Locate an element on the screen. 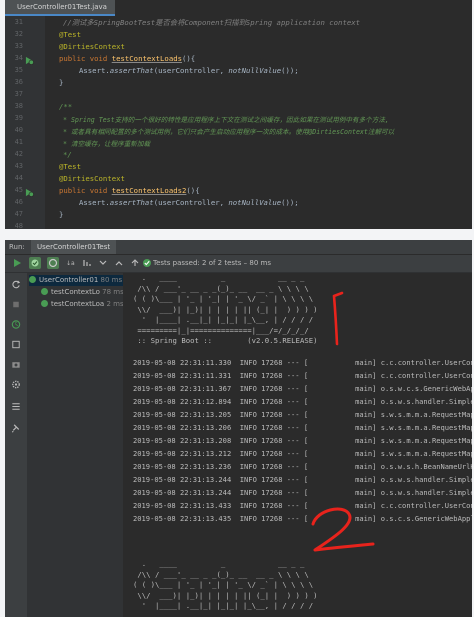 The height and width of the screenshot is (617, 474). banner-line: /\\ / ___'_ __ _ _(_)_ __ __ _ \ \ \ \ is located at coordinates (221, 288).